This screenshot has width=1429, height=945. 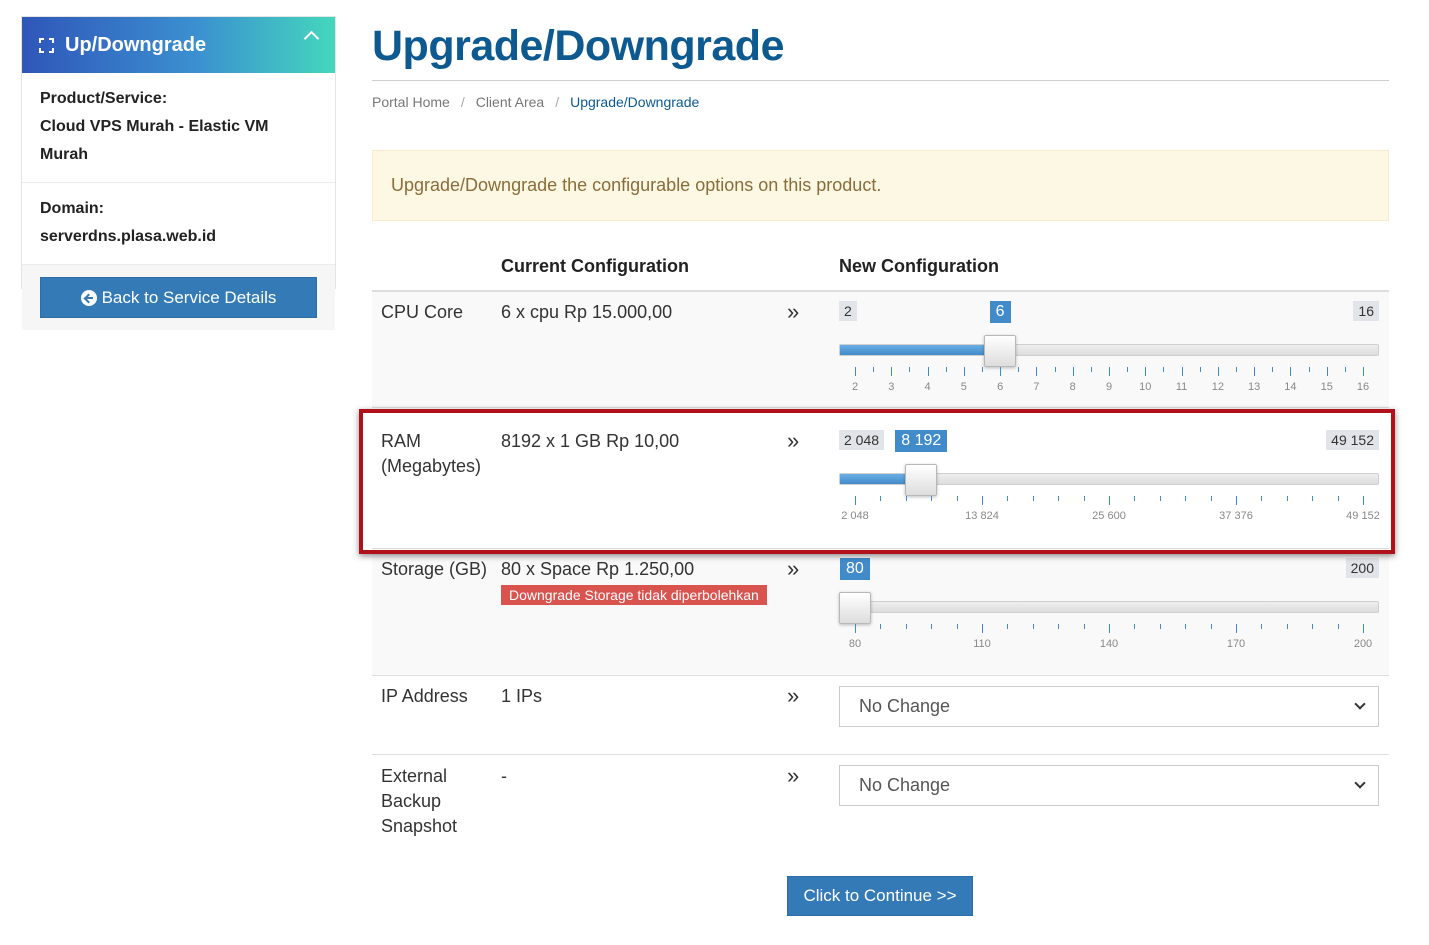 What do you see at coordinates (880, 80) in the screenshot?
I see `title-divider` at bounding box center [880, 80].